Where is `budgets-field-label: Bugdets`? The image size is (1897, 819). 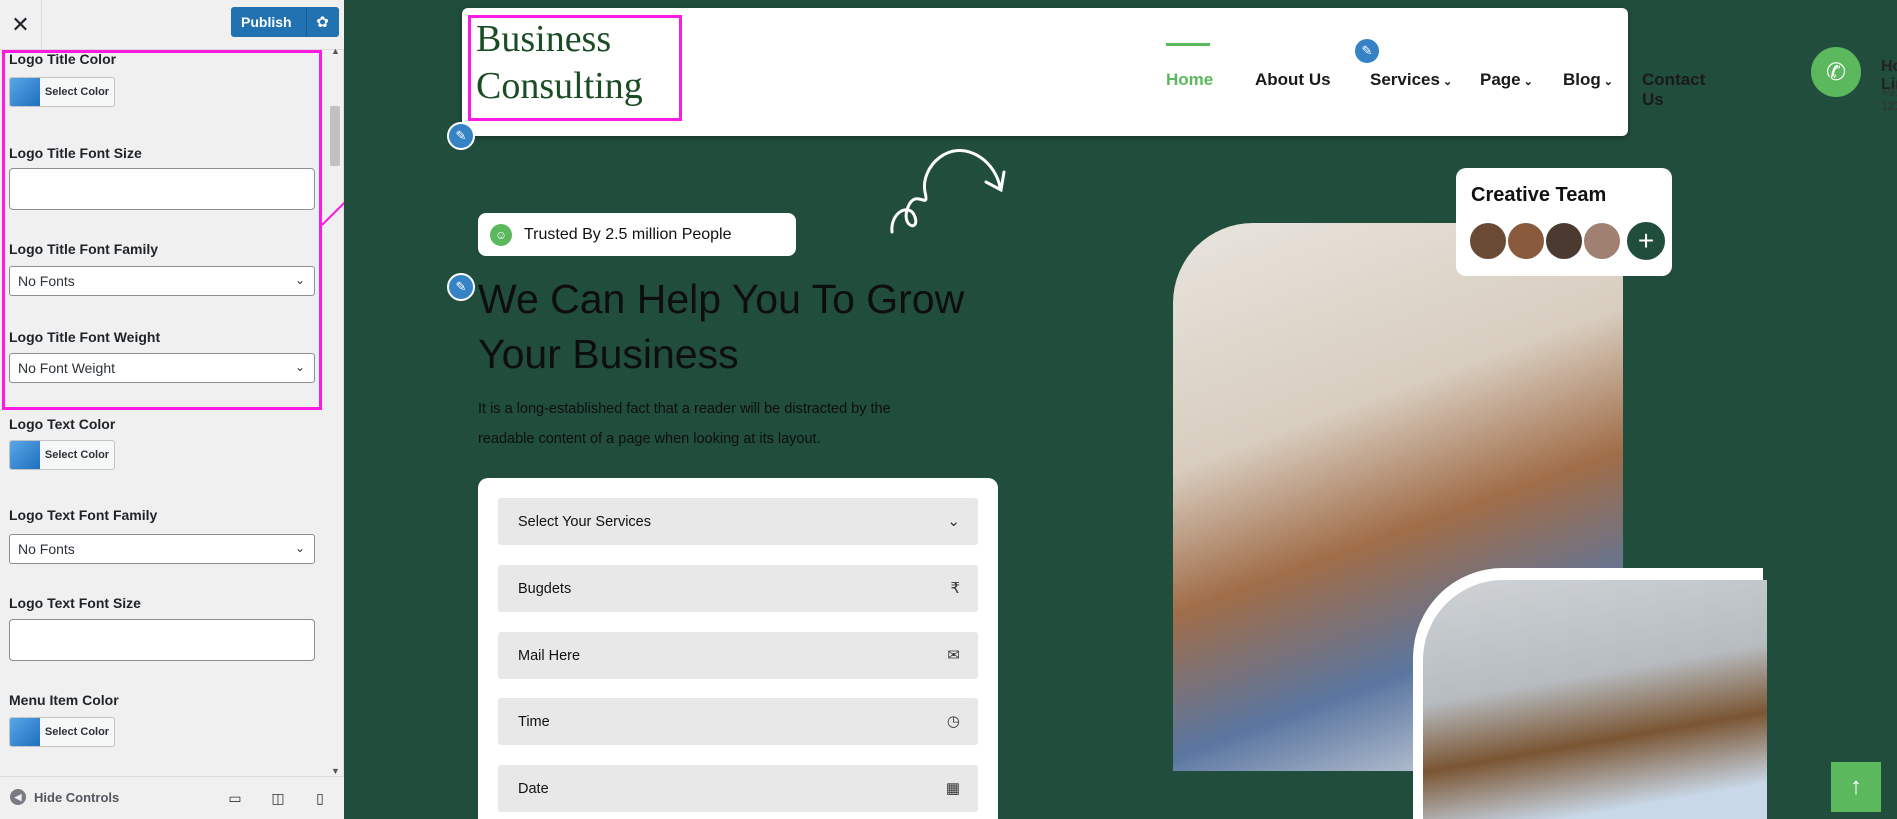
budgets-field-label: Bugdets is located at coordinates (545, 588).